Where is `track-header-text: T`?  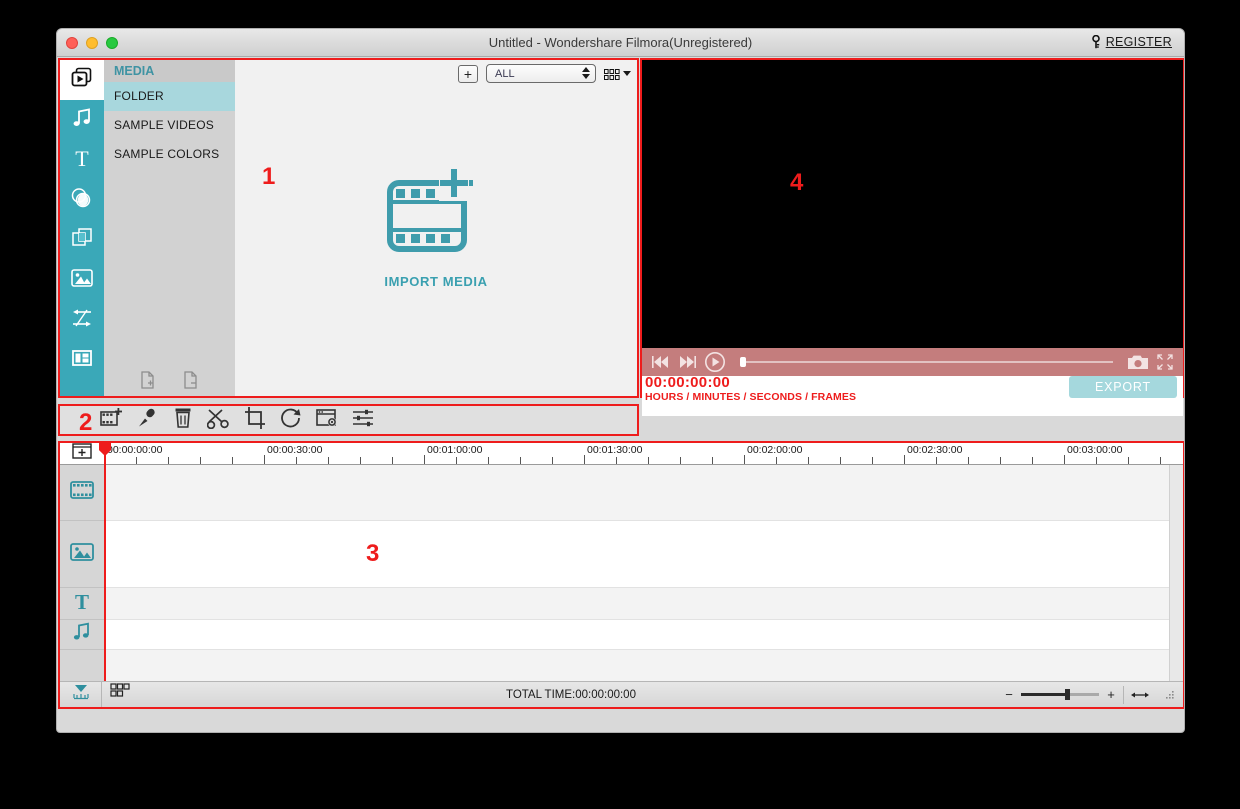
track-header-text: T is located at coordinates (82, 604).